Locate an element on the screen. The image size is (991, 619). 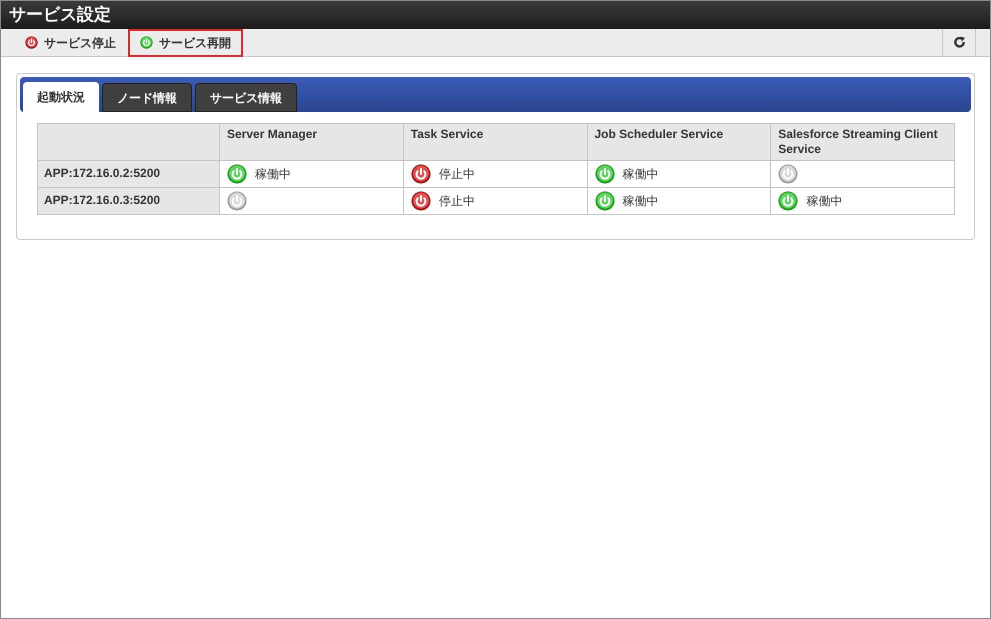
column-header: Salesforce Streaming Client Service is located at coordinates (862, 142).